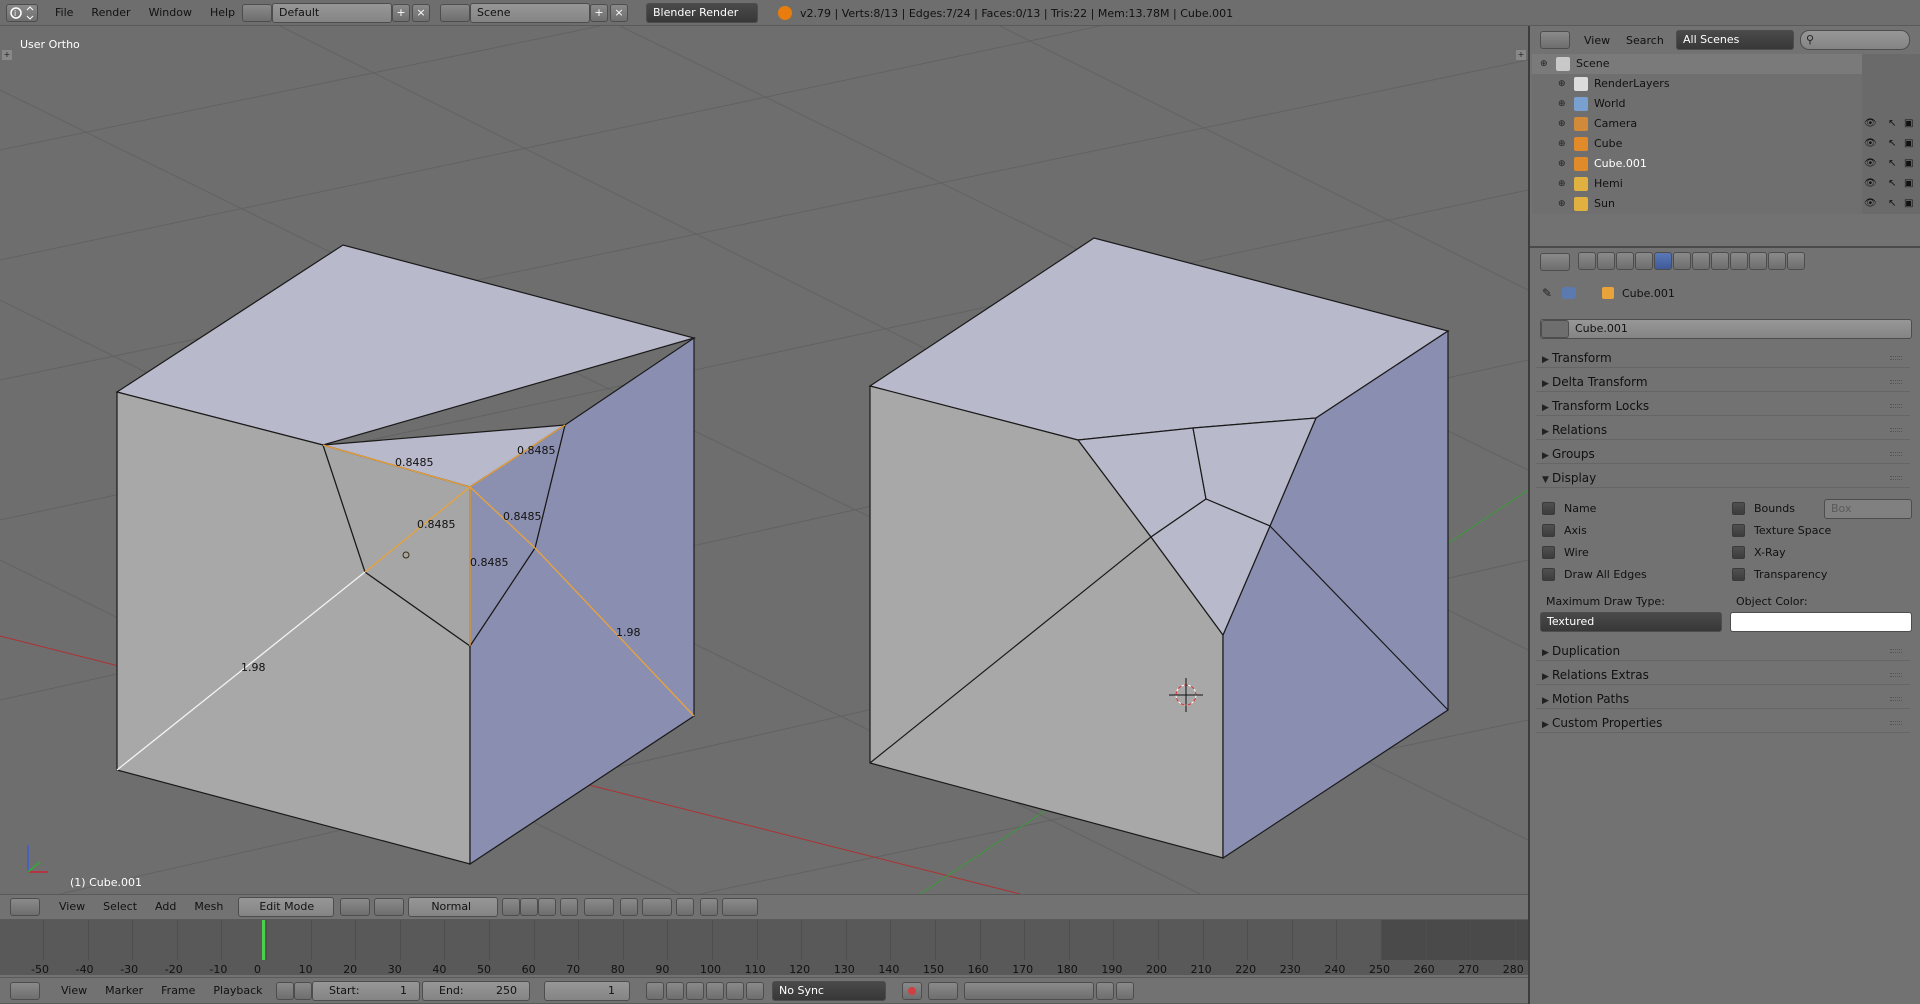  Describe the element at coordinates (695, 991) in the screenshot. I see `play-reverse-icon` at that location.